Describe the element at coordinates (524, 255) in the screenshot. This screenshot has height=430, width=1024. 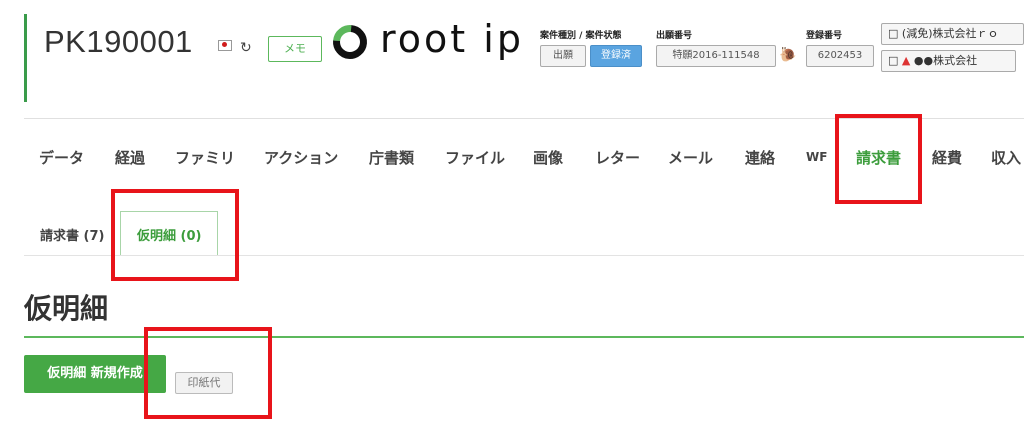
I see `subtab-divider` at that location.